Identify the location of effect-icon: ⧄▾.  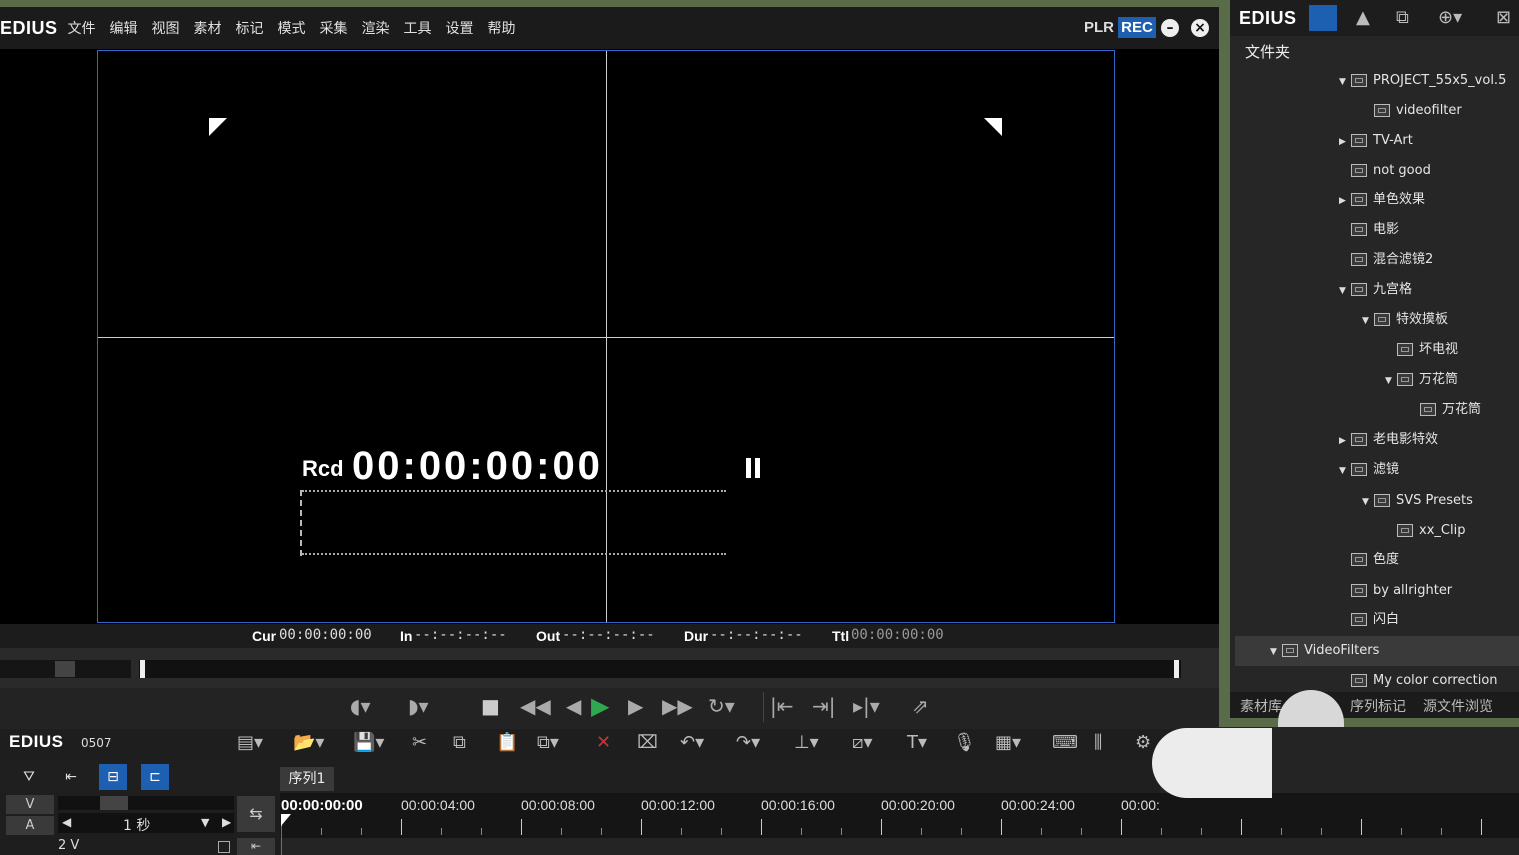
(862, 742).